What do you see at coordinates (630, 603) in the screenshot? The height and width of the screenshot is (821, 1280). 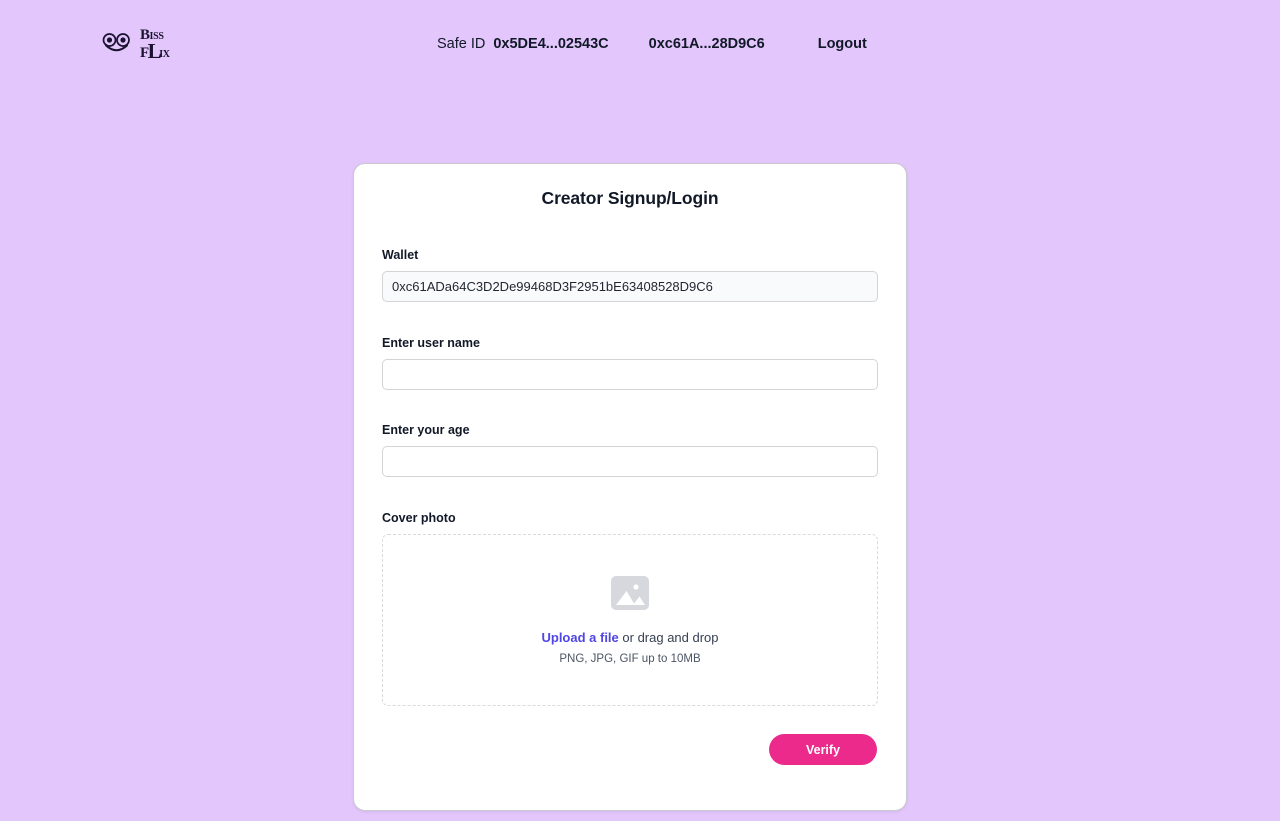 I see `photo-placeholder-icon` at bounding box center [630, 603].